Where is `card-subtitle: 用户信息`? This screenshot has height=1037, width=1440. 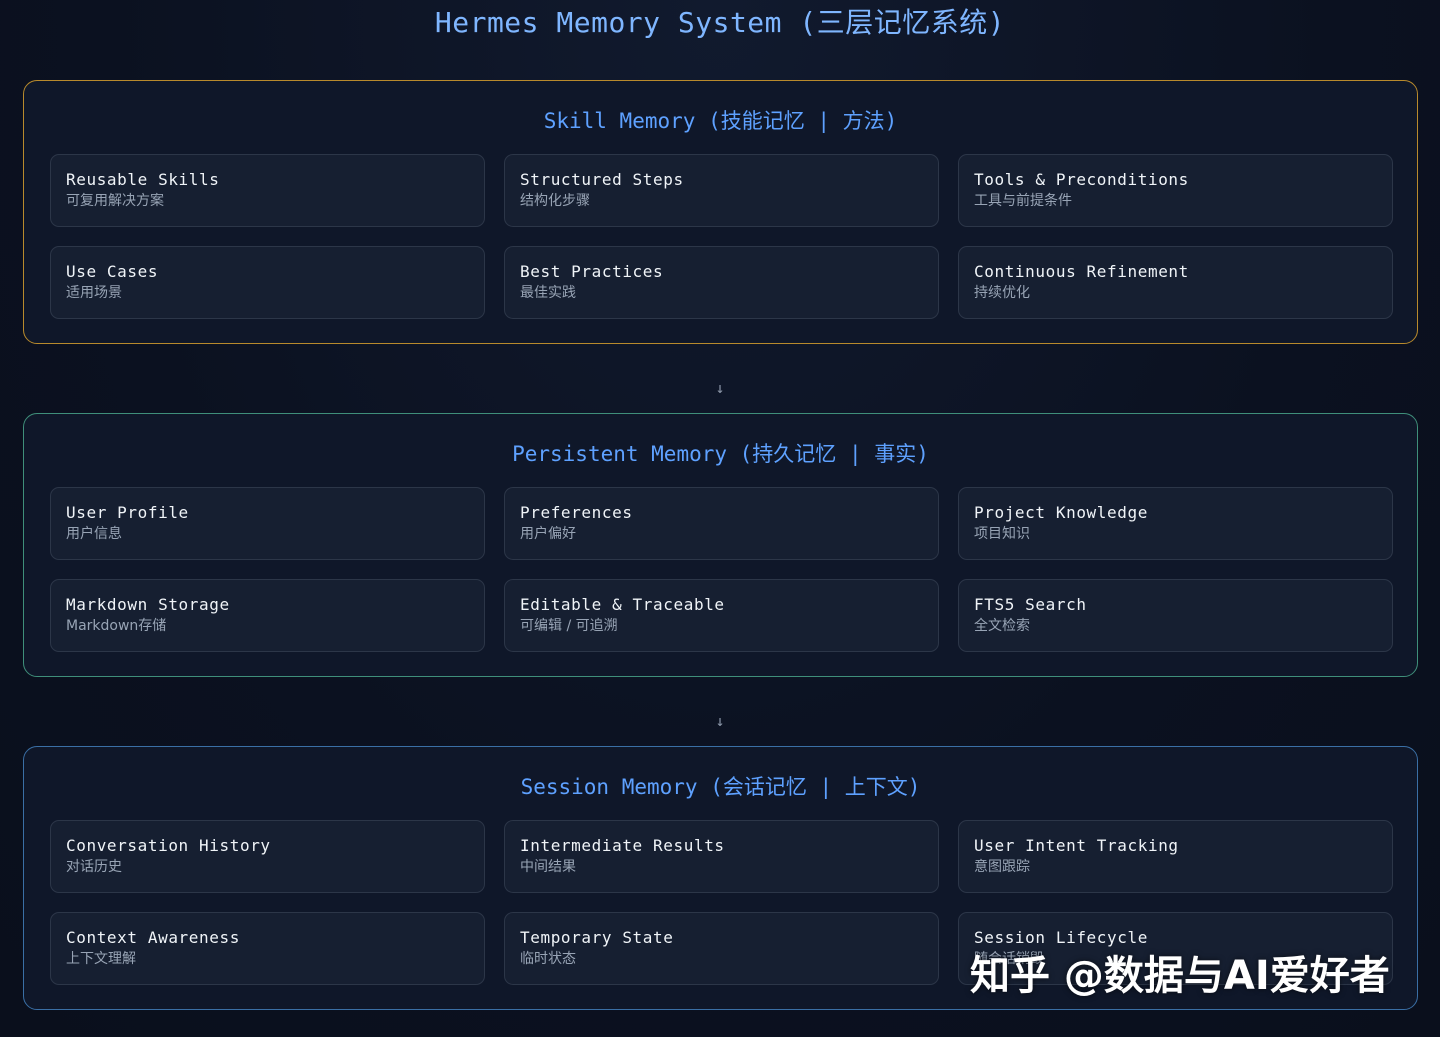
card-subtitle: 用户信息 is located at coordinates (94, 534).